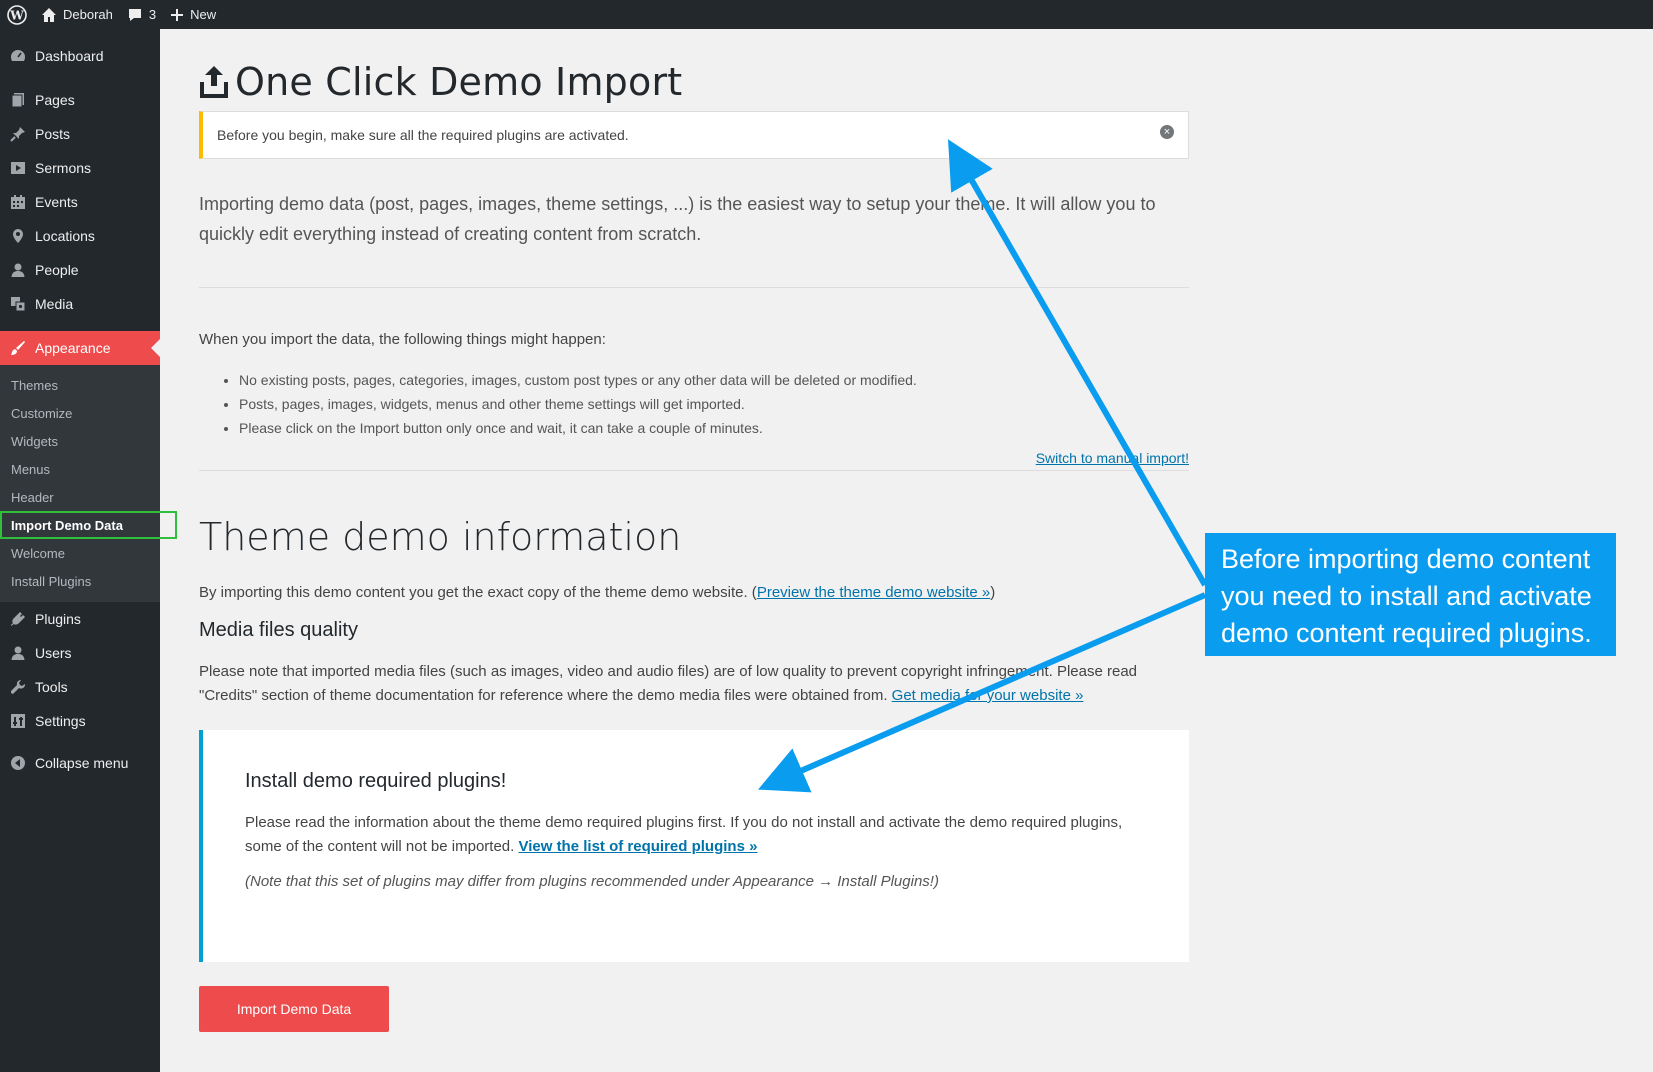 The width and height of the screenshot is (1653, 1072). I want to click on sidebar-item-users: Users, so click(80, 653).